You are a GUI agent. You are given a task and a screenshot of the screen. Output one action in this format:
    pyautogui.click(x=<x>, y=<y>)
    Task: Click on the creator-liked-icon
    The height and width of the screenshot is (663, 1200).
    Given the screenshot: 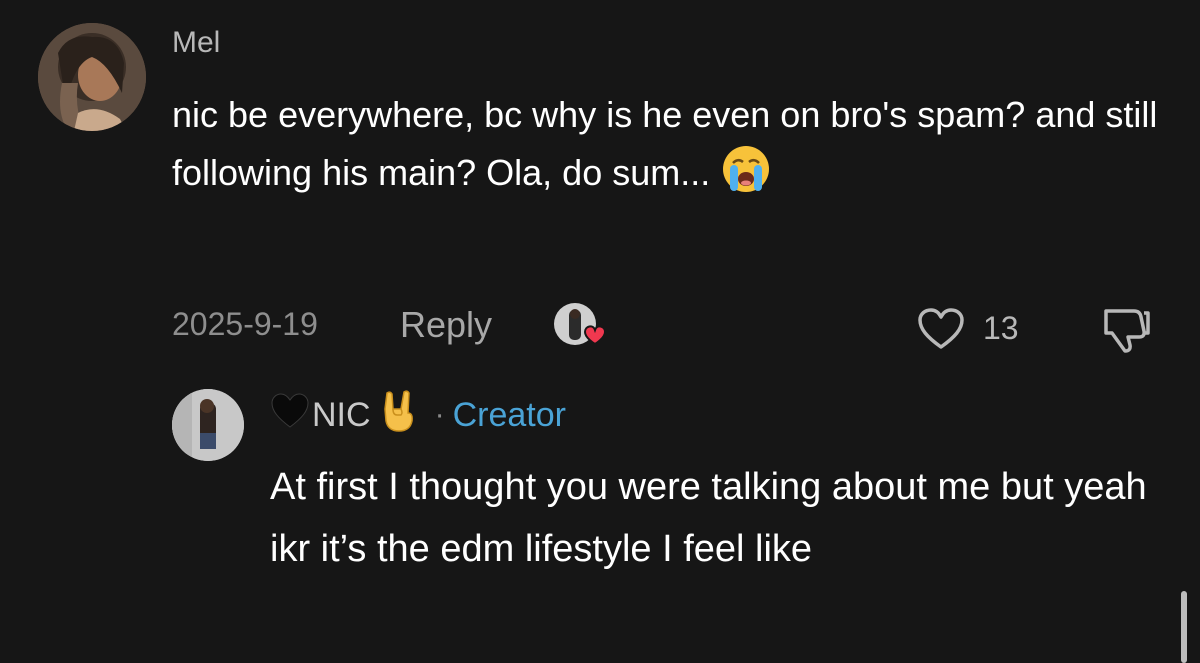 What is the action you would take?
    pyautogui.click(x=580, y=324)
    